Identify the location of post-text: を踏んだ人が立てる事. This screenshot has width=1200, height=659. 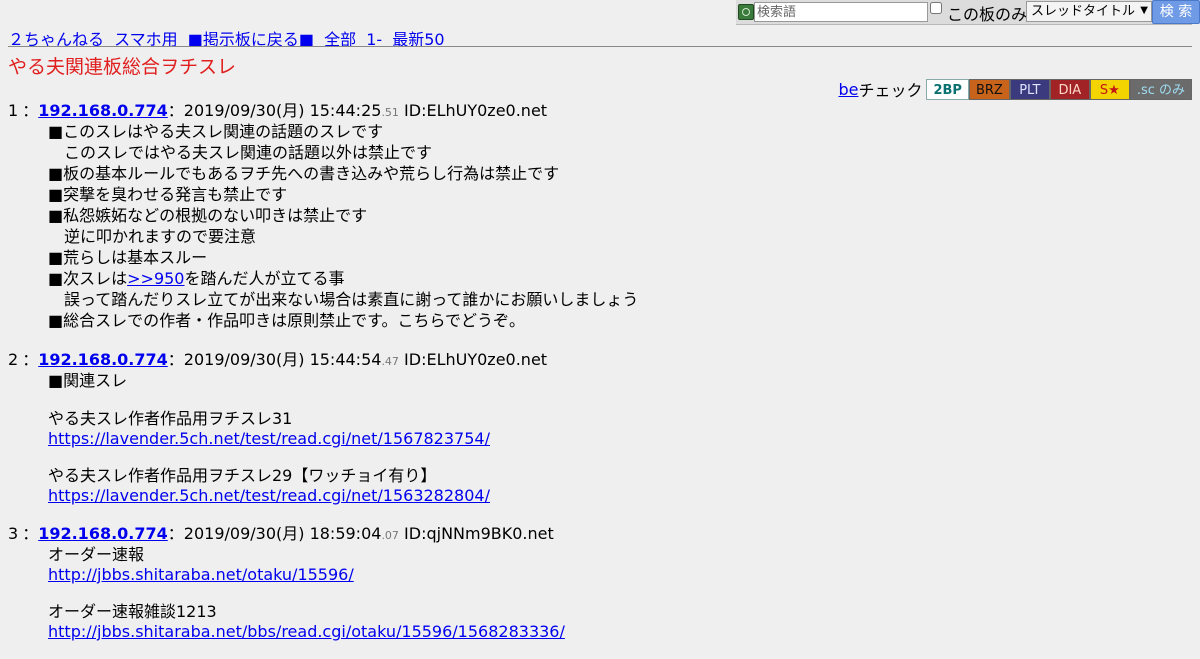
(264, 278).